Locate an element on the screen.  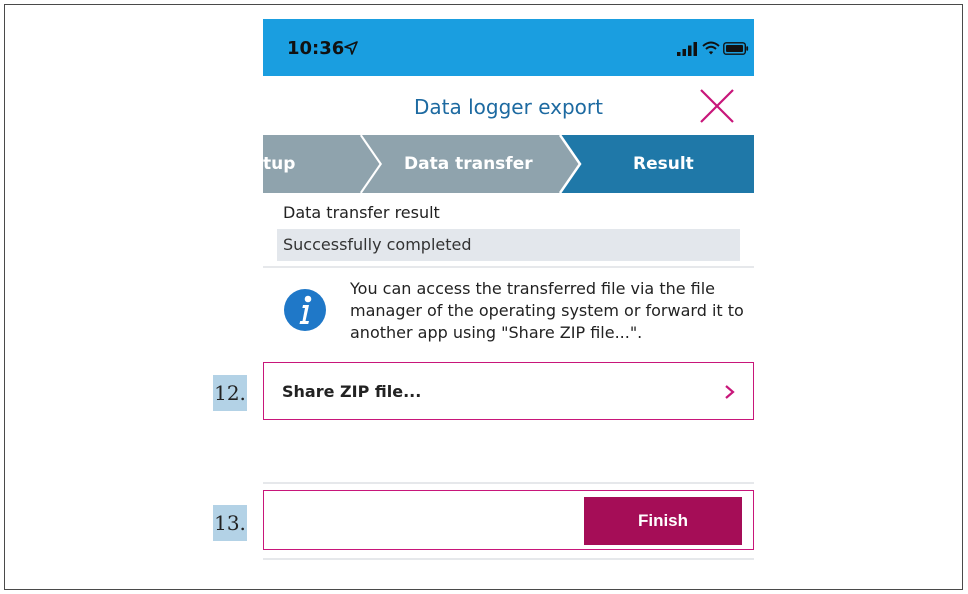
battery-icon is located at coordinates (736, 48).